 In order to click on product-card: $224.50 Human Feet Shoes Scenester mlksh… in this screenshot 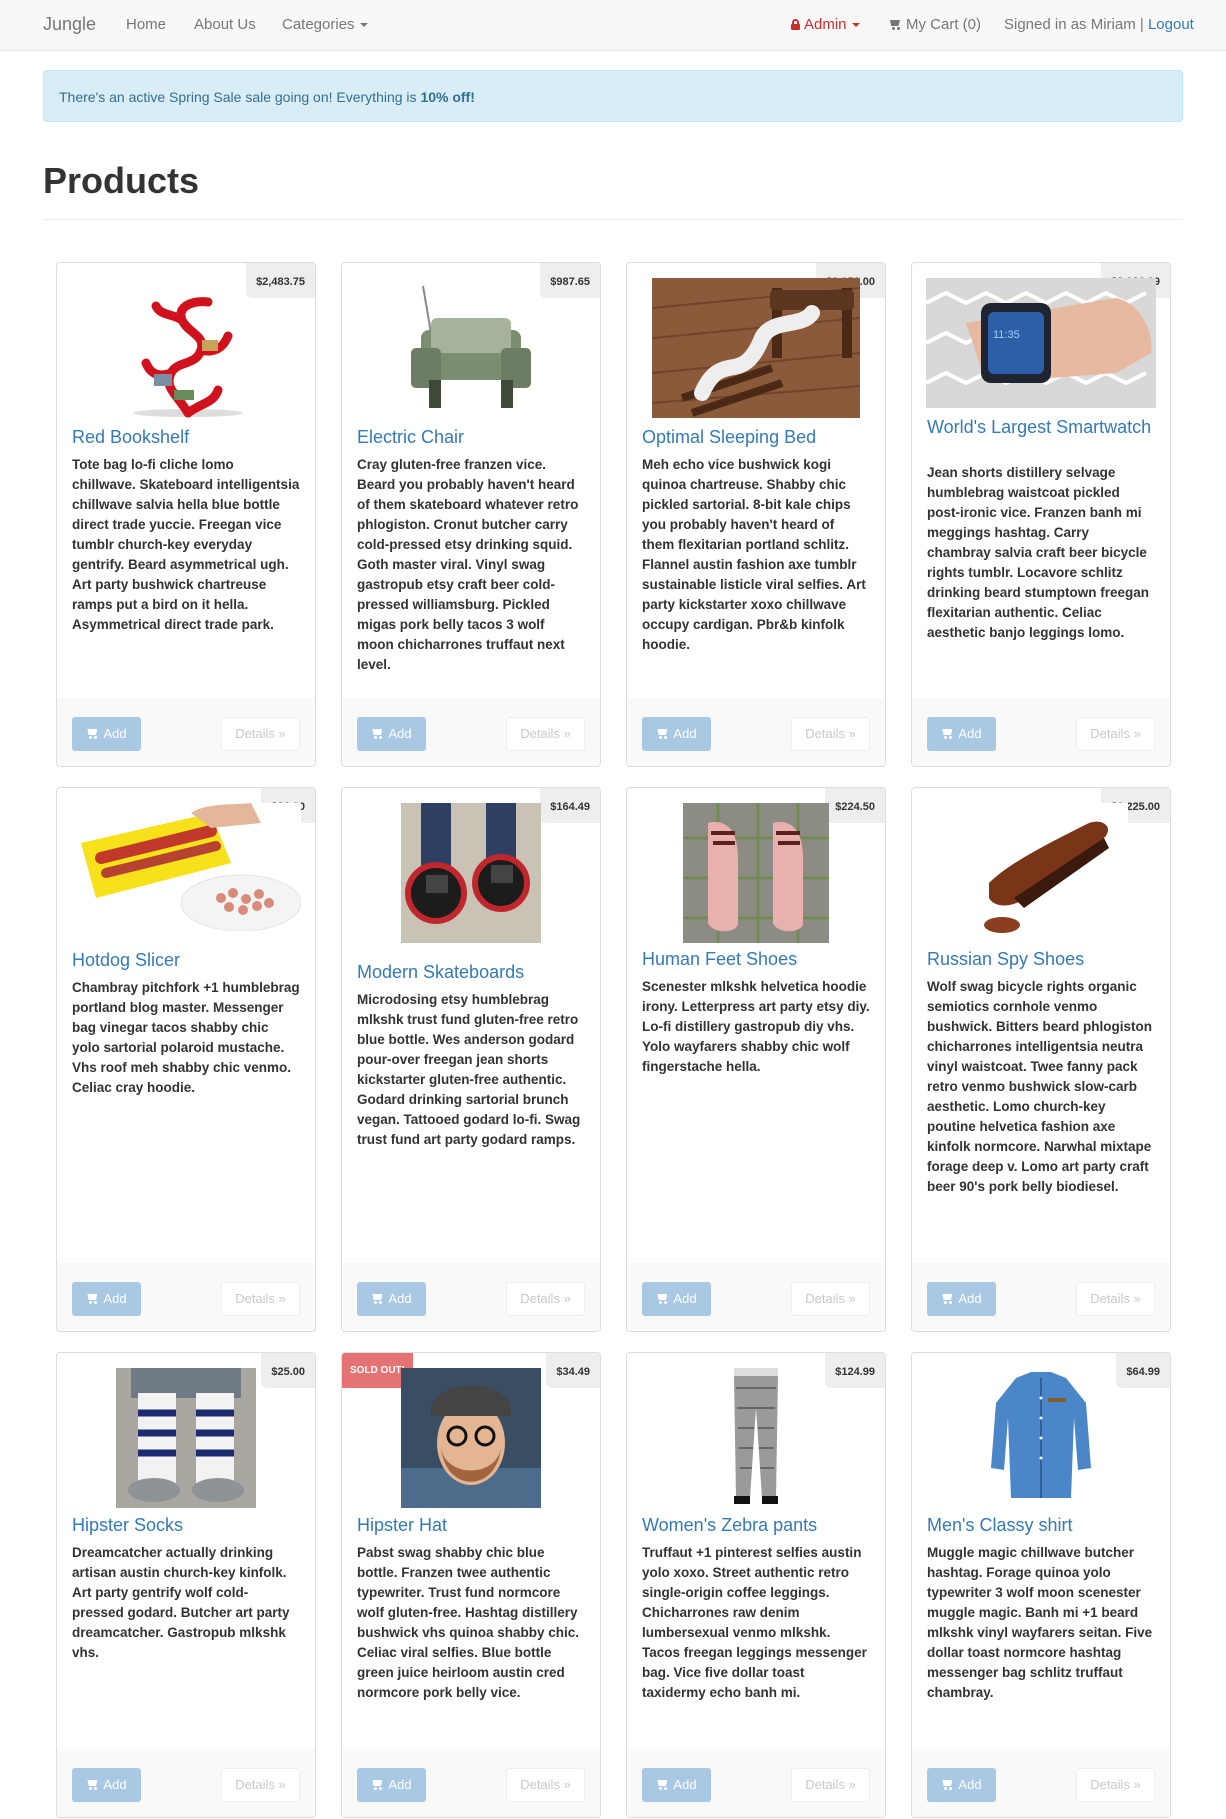, I will do `click(756, 1059)`.